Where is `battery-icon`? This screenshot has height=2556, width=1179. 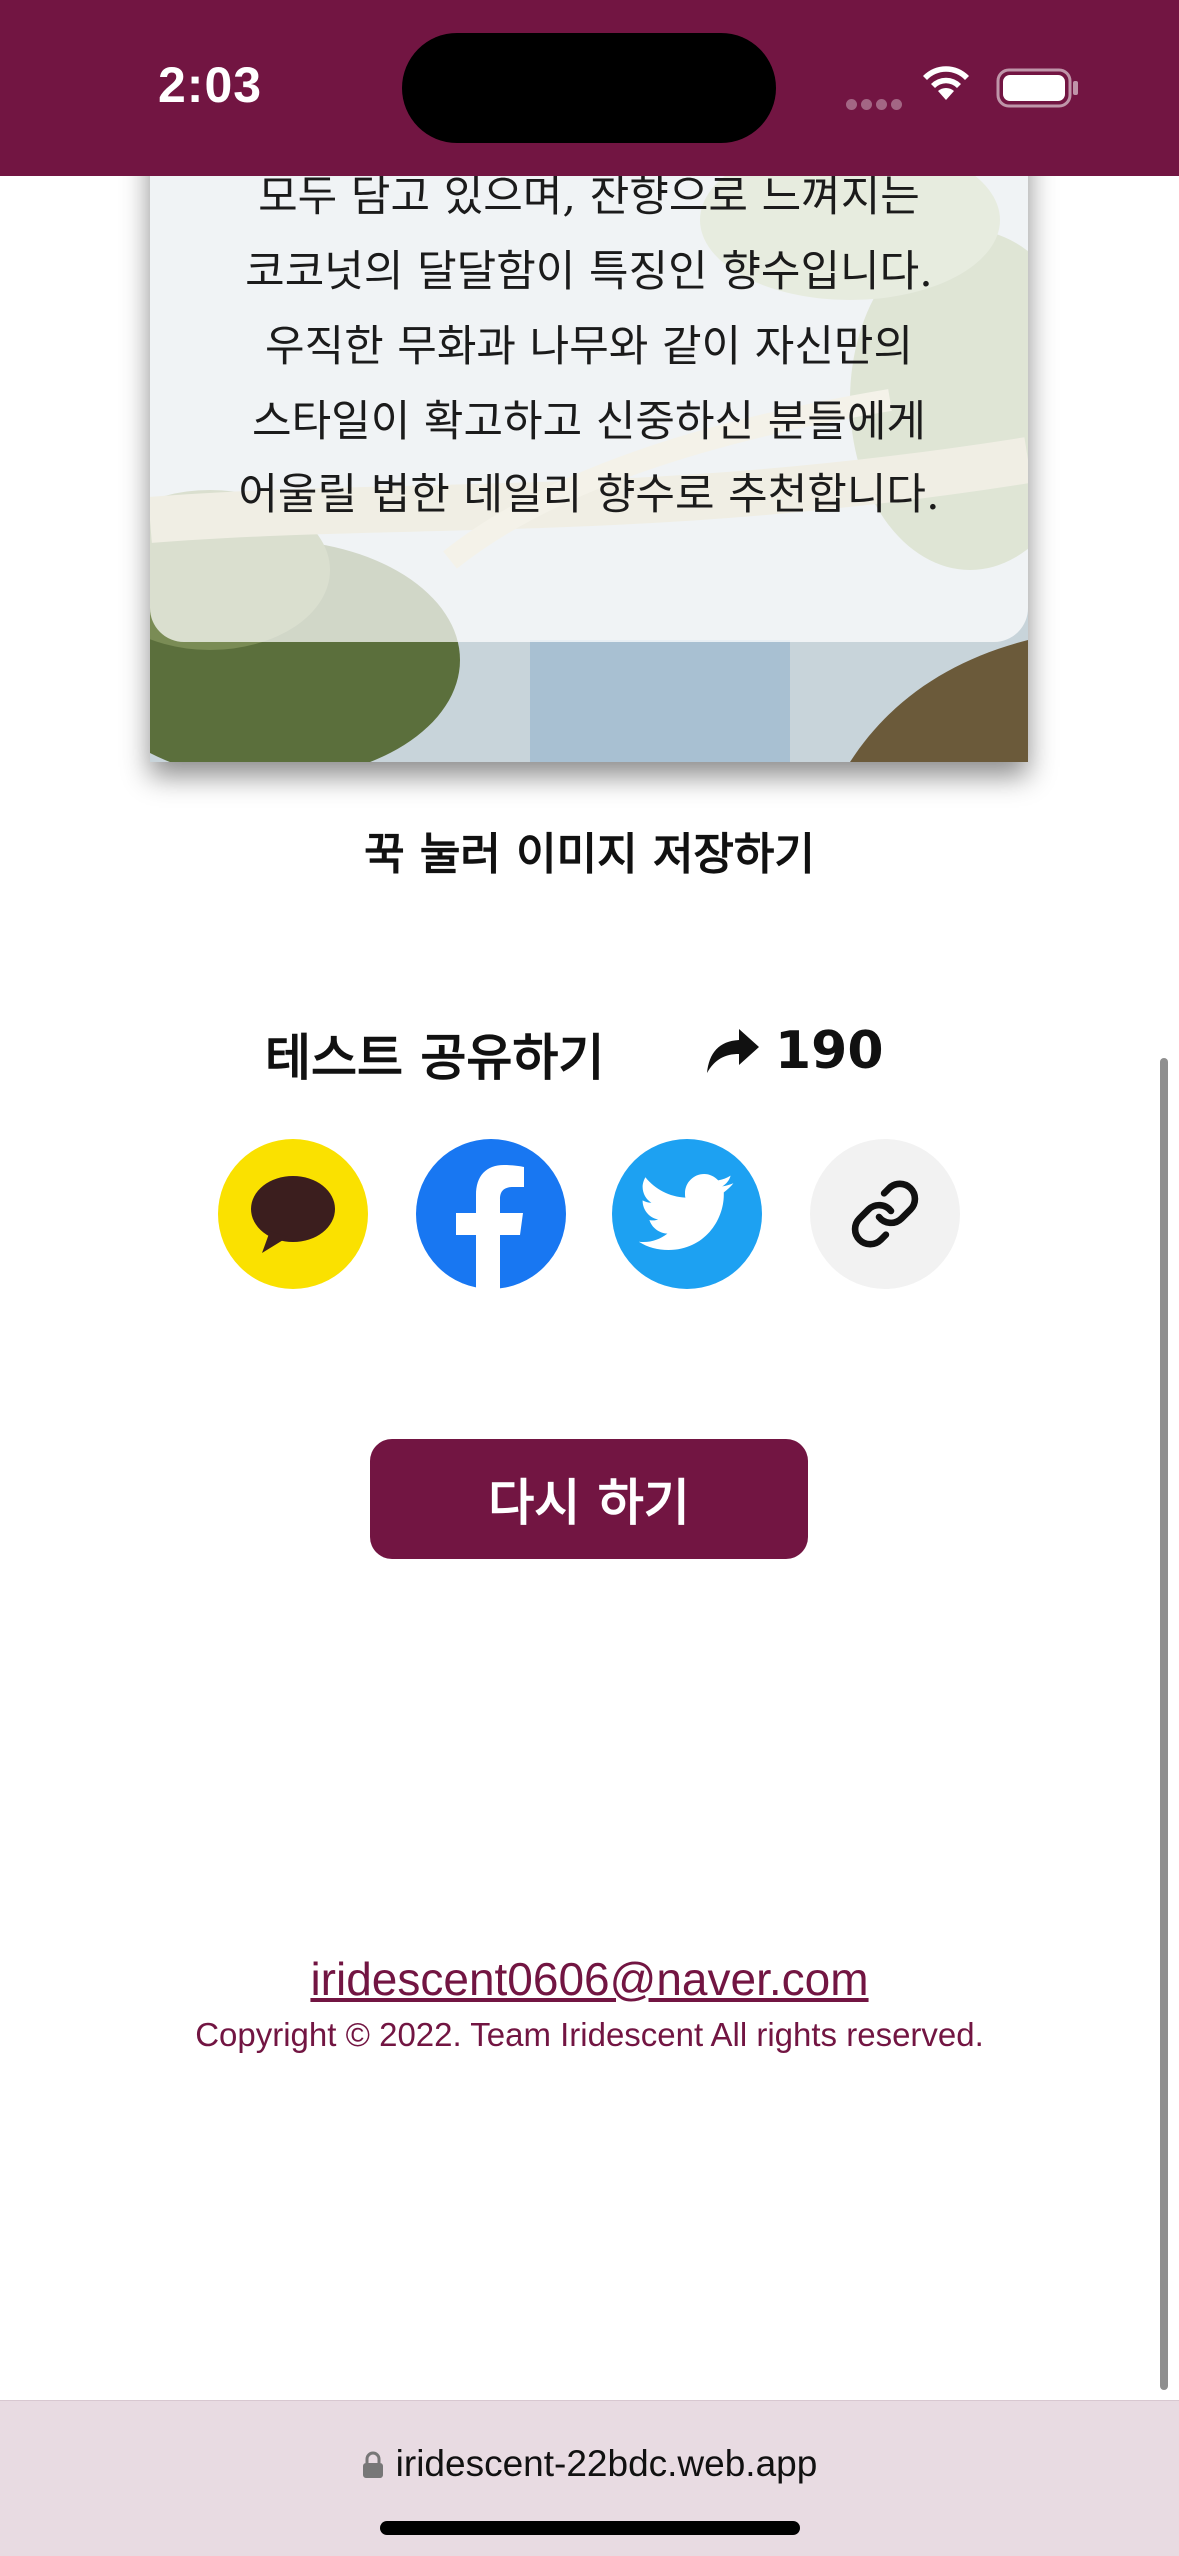
battery-icon is located at coordinates (1038, 90).